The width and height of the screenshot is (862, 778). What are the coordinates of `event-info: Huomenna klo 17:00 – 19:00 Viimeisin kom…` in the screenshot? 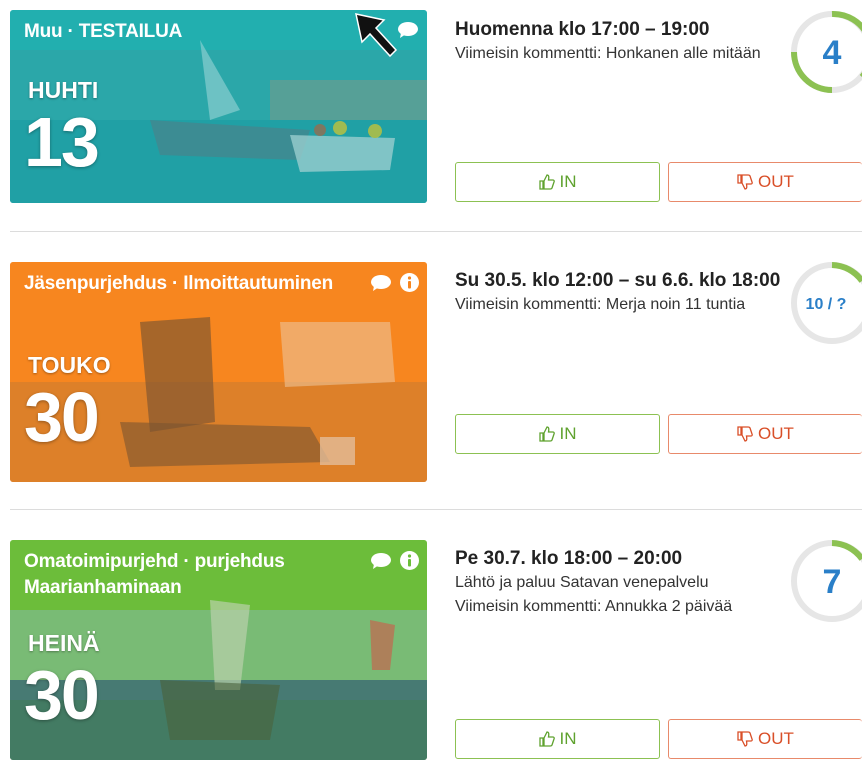 It's located at (620, 38).